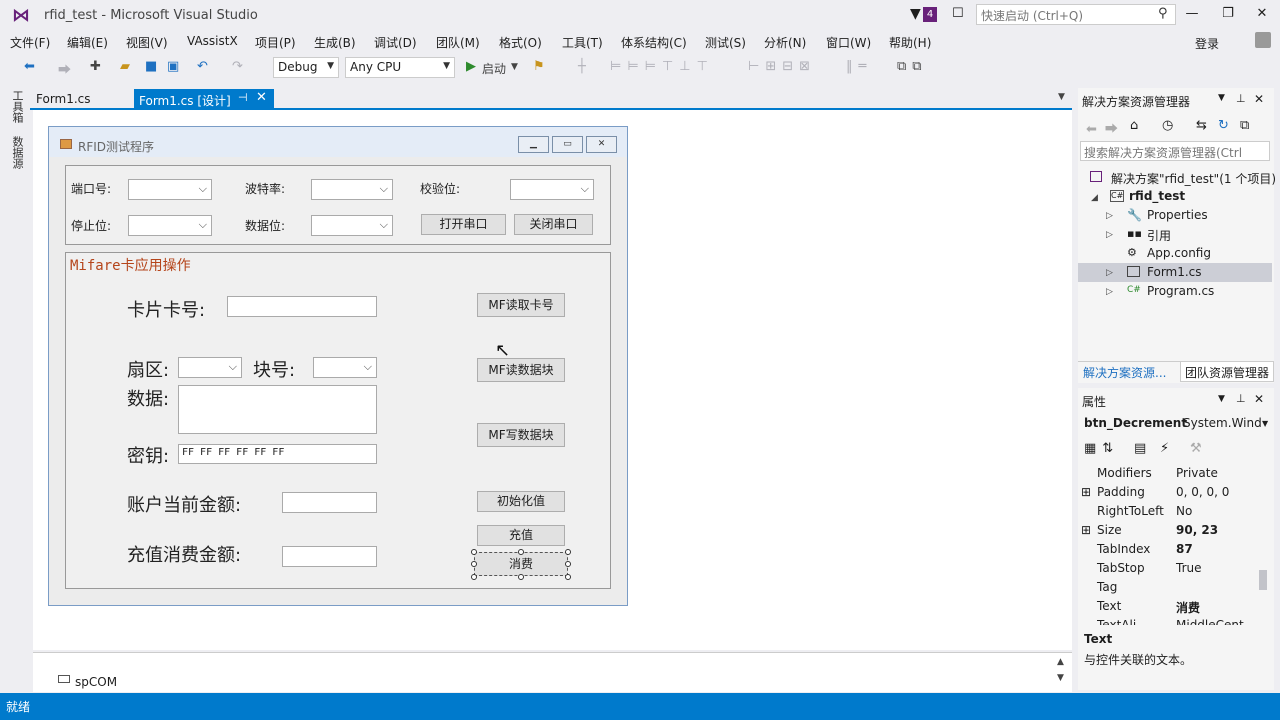  What do you see at coordinates (1177, 215) in the screenshot?
I see `tree-item-properties: Properties` at bounding box center [1177, 215].